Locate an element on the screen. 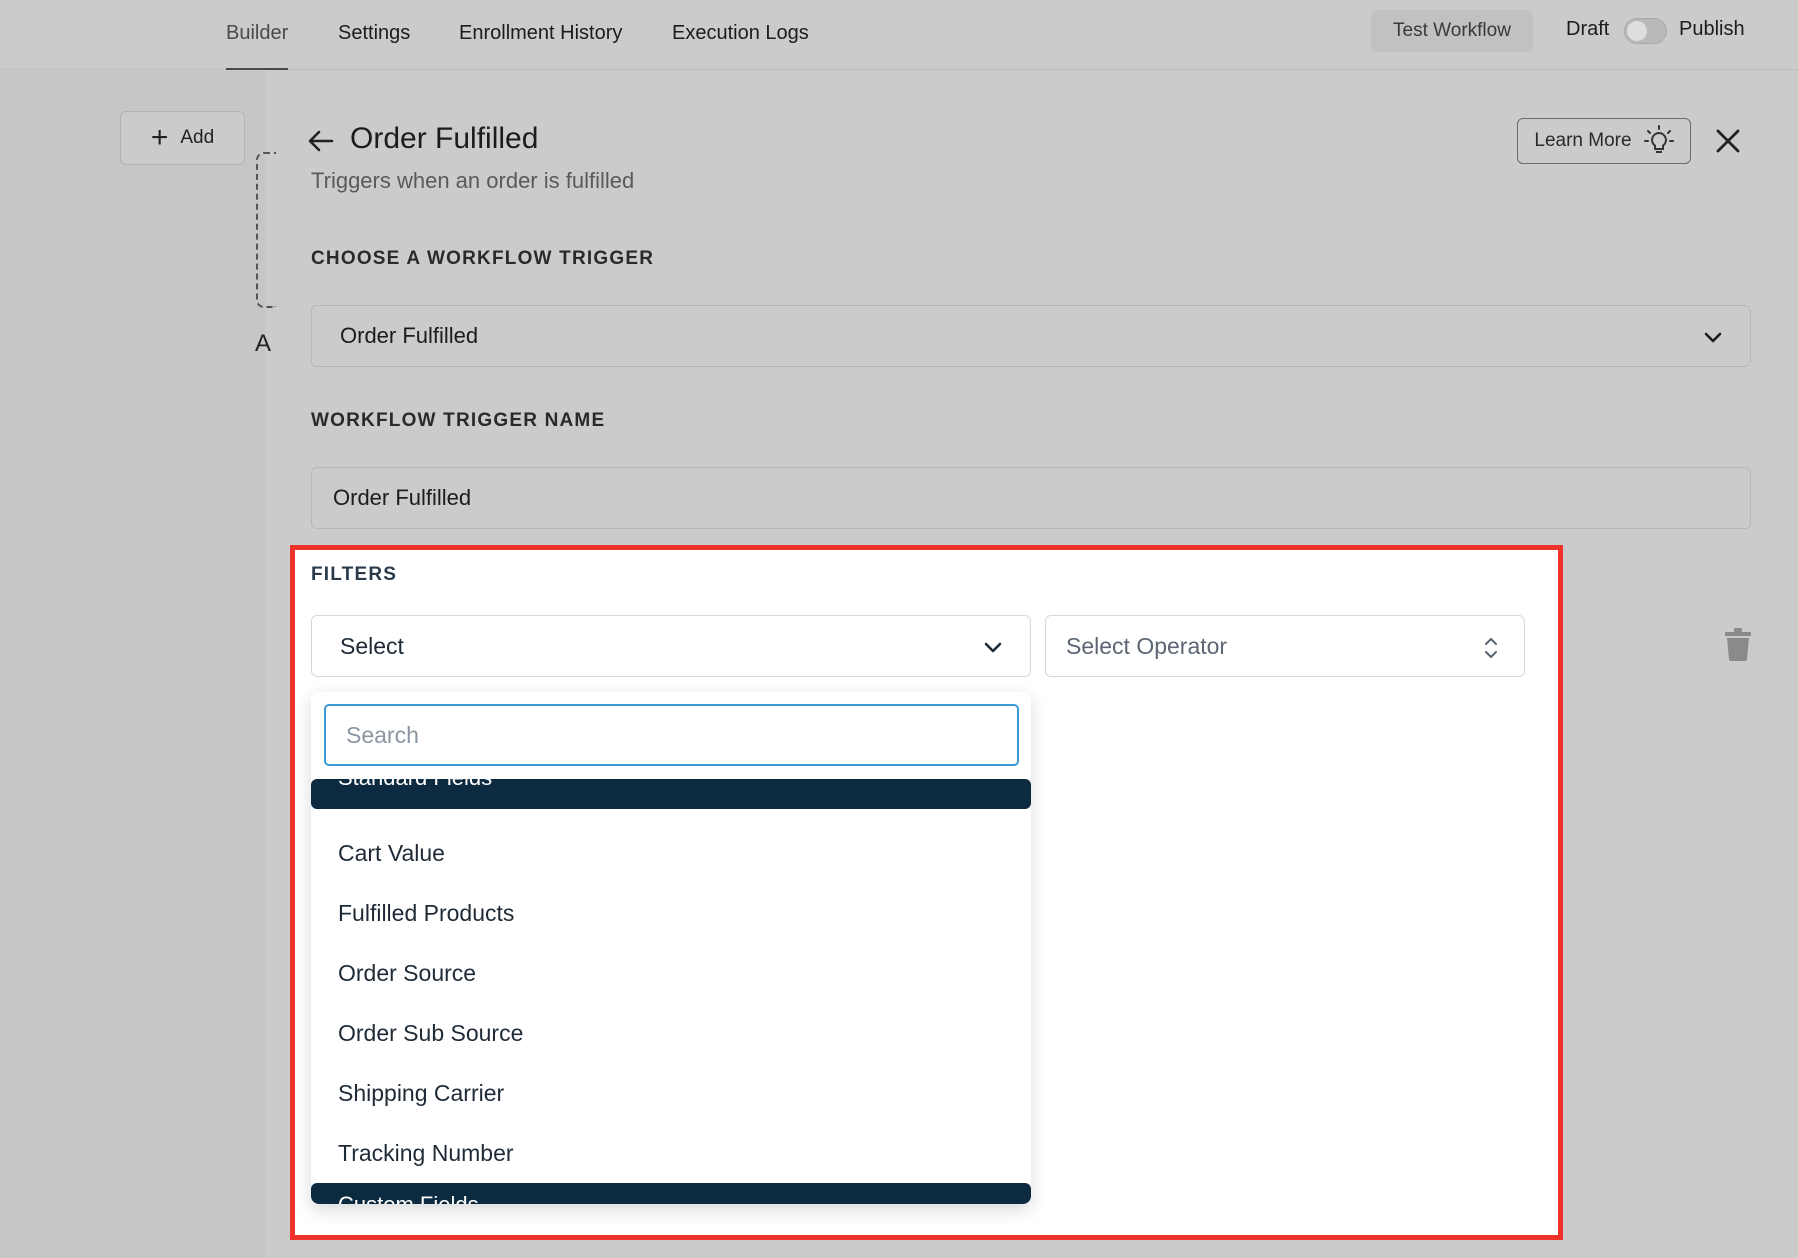  filters-label: FILTERS is located at coordinates (354, 574).